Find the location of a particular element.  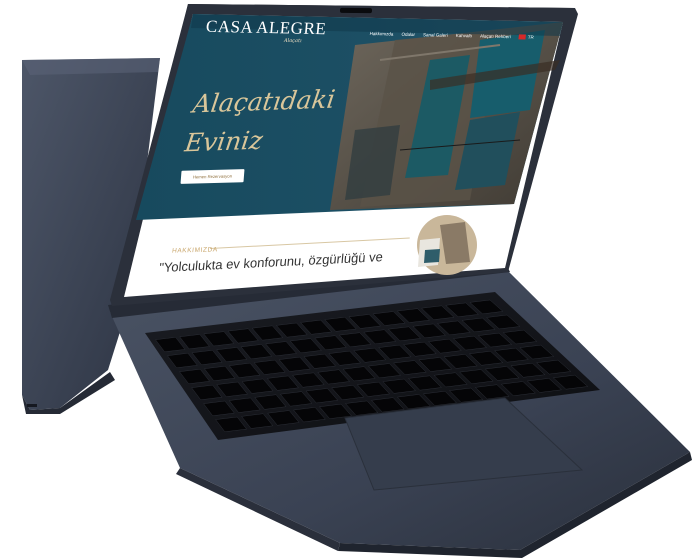

turkey-flag-icon is located at coordinates (522, 37).